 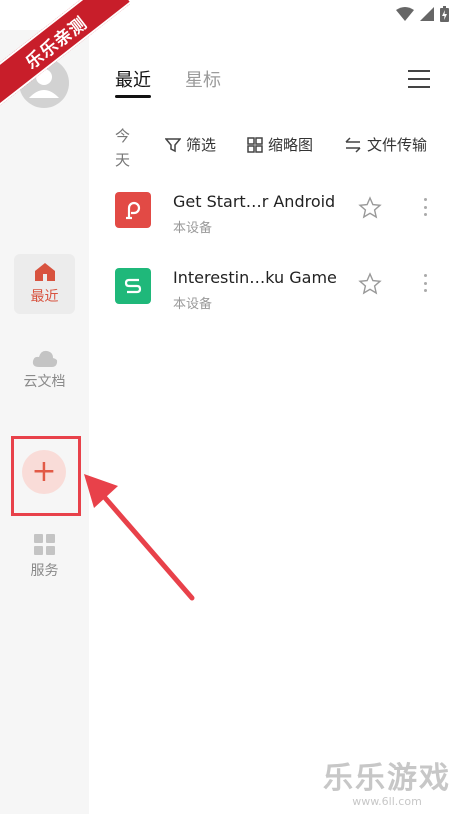 What do you see at coordinates (353, 144) in the screenshot?
I see `transfer-icon` at bounding box center [353, 144].